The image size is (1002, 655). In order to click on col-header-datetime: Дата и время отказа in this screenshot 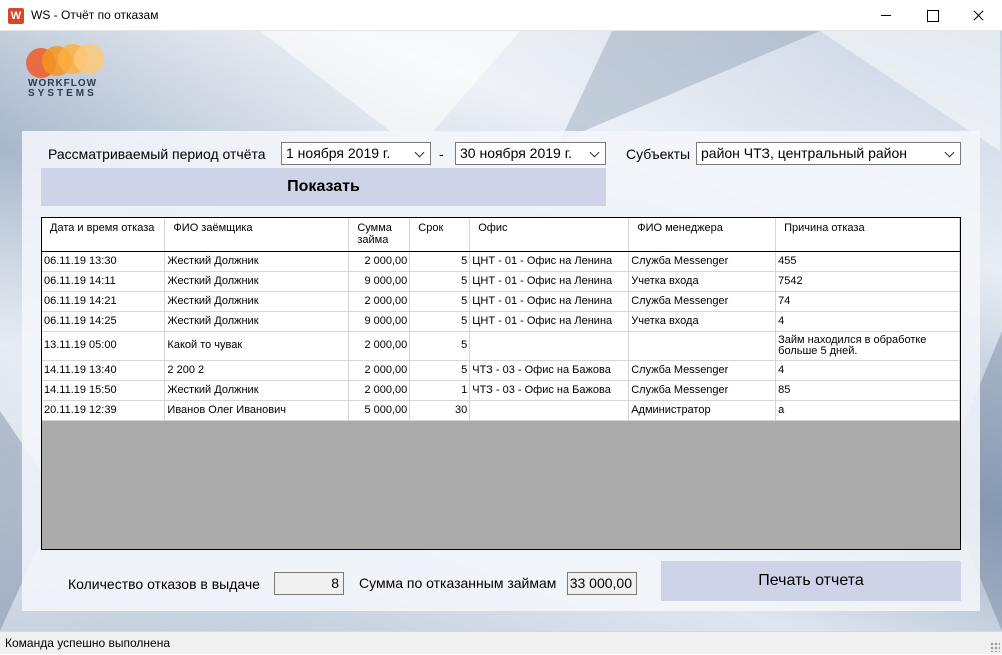, I will do `click(104, 235)`.